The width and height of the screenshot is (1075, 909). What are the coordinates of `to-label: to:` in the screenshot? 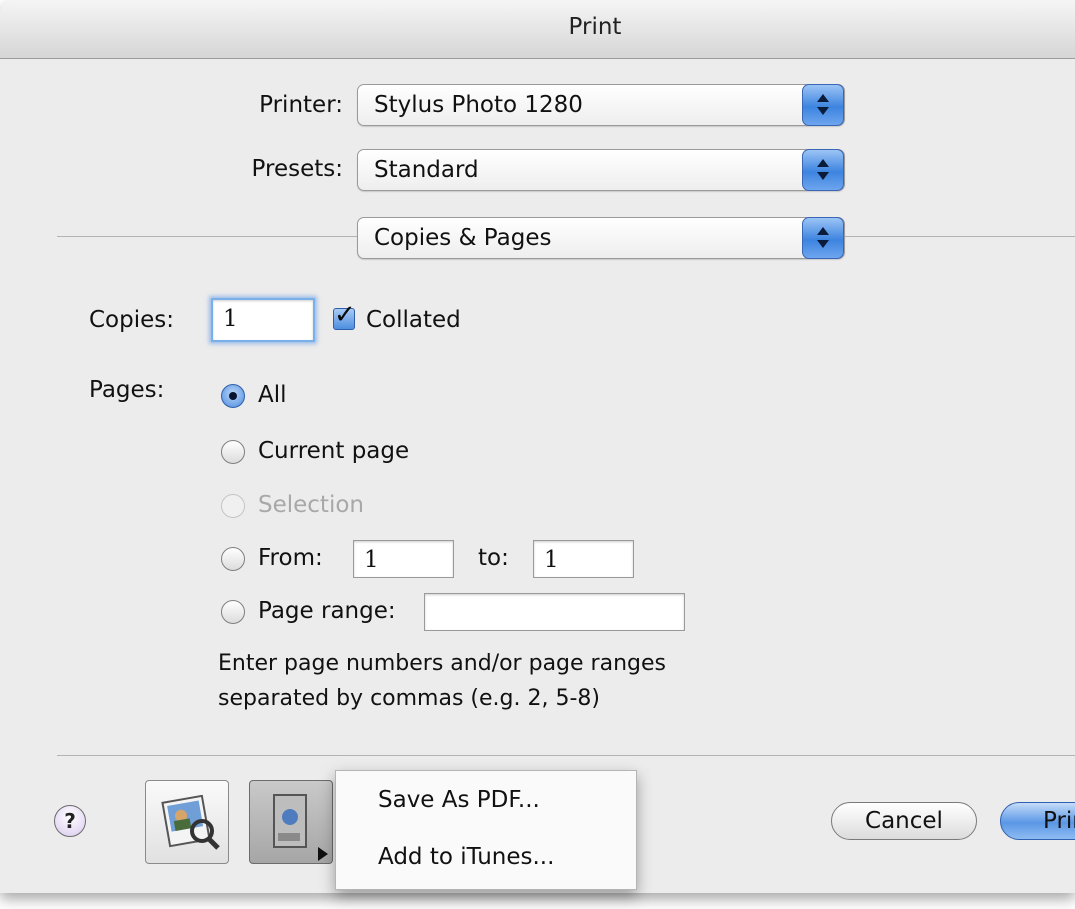 It's located at (493, 558).